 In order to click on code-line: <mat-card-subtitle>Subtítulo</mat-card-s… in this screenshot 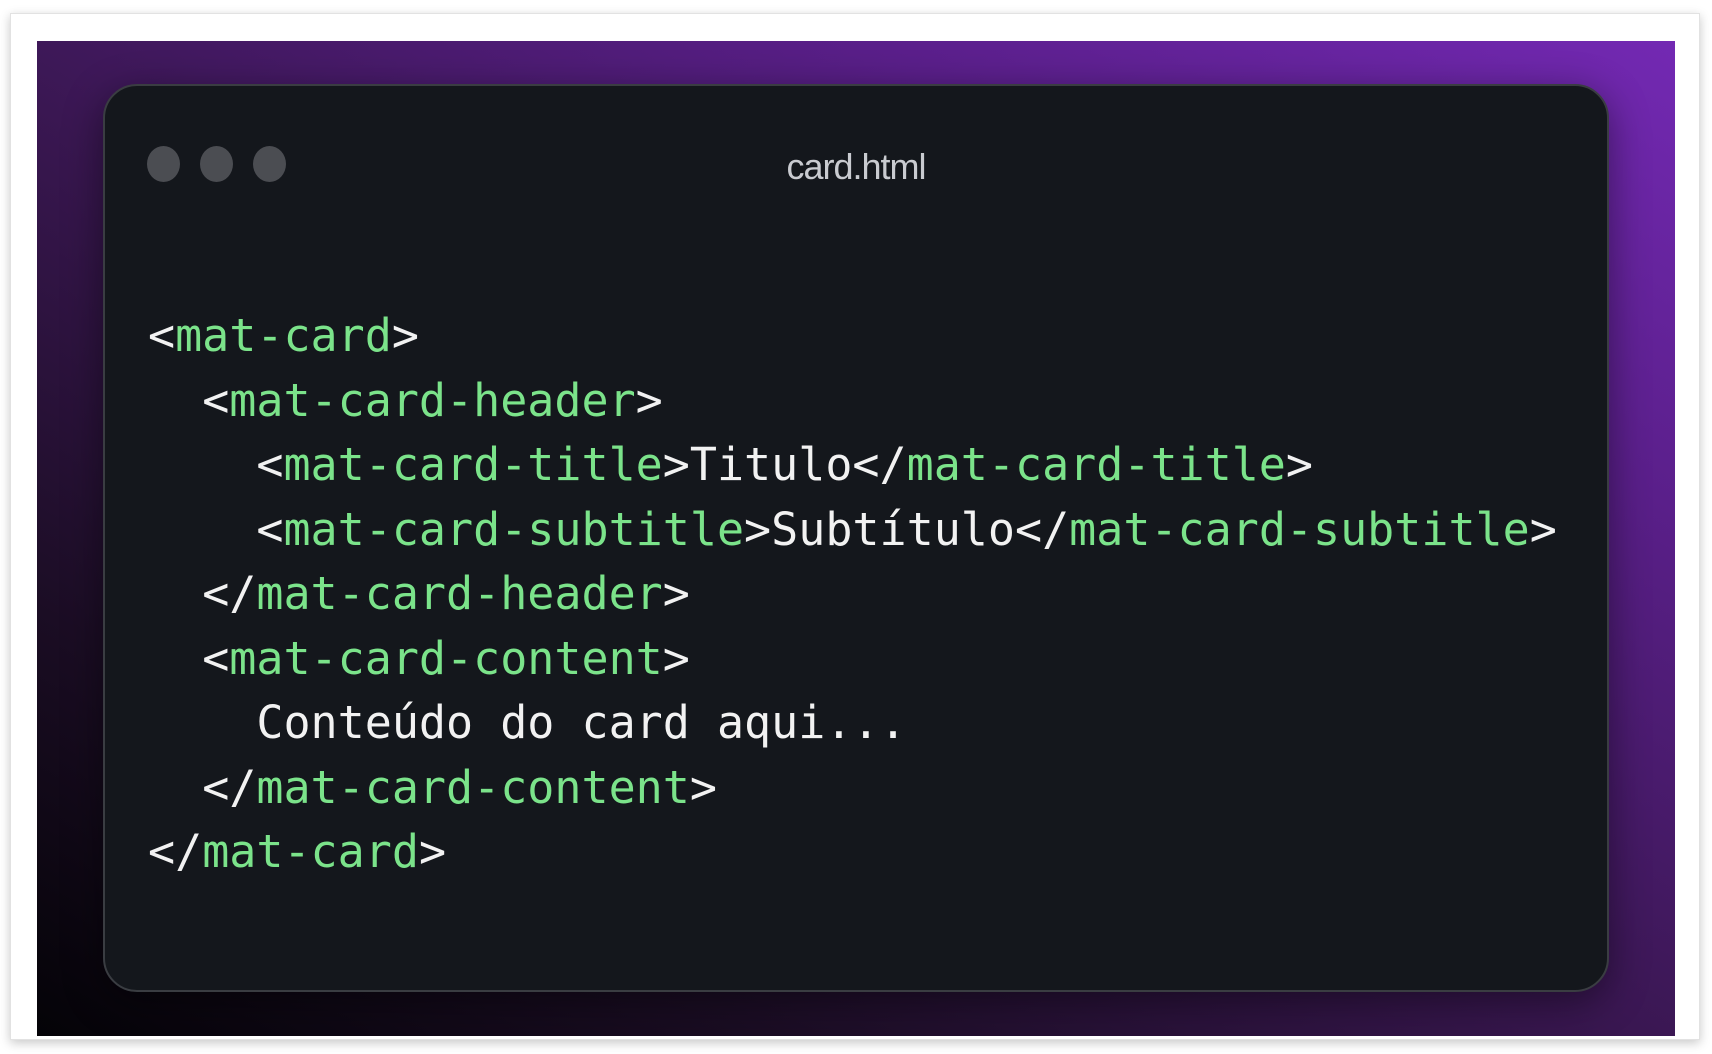, I will do `click(852, 530)`.